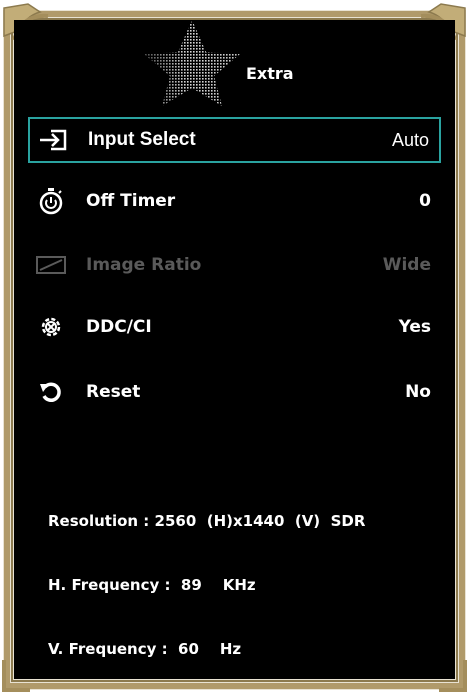 Image resolution: width=469 pixels, height=693 pixels. Describe the element at coordinates (144, 265) in the screenshot. I see `image-ratio-label: Image Ratio` at that location.